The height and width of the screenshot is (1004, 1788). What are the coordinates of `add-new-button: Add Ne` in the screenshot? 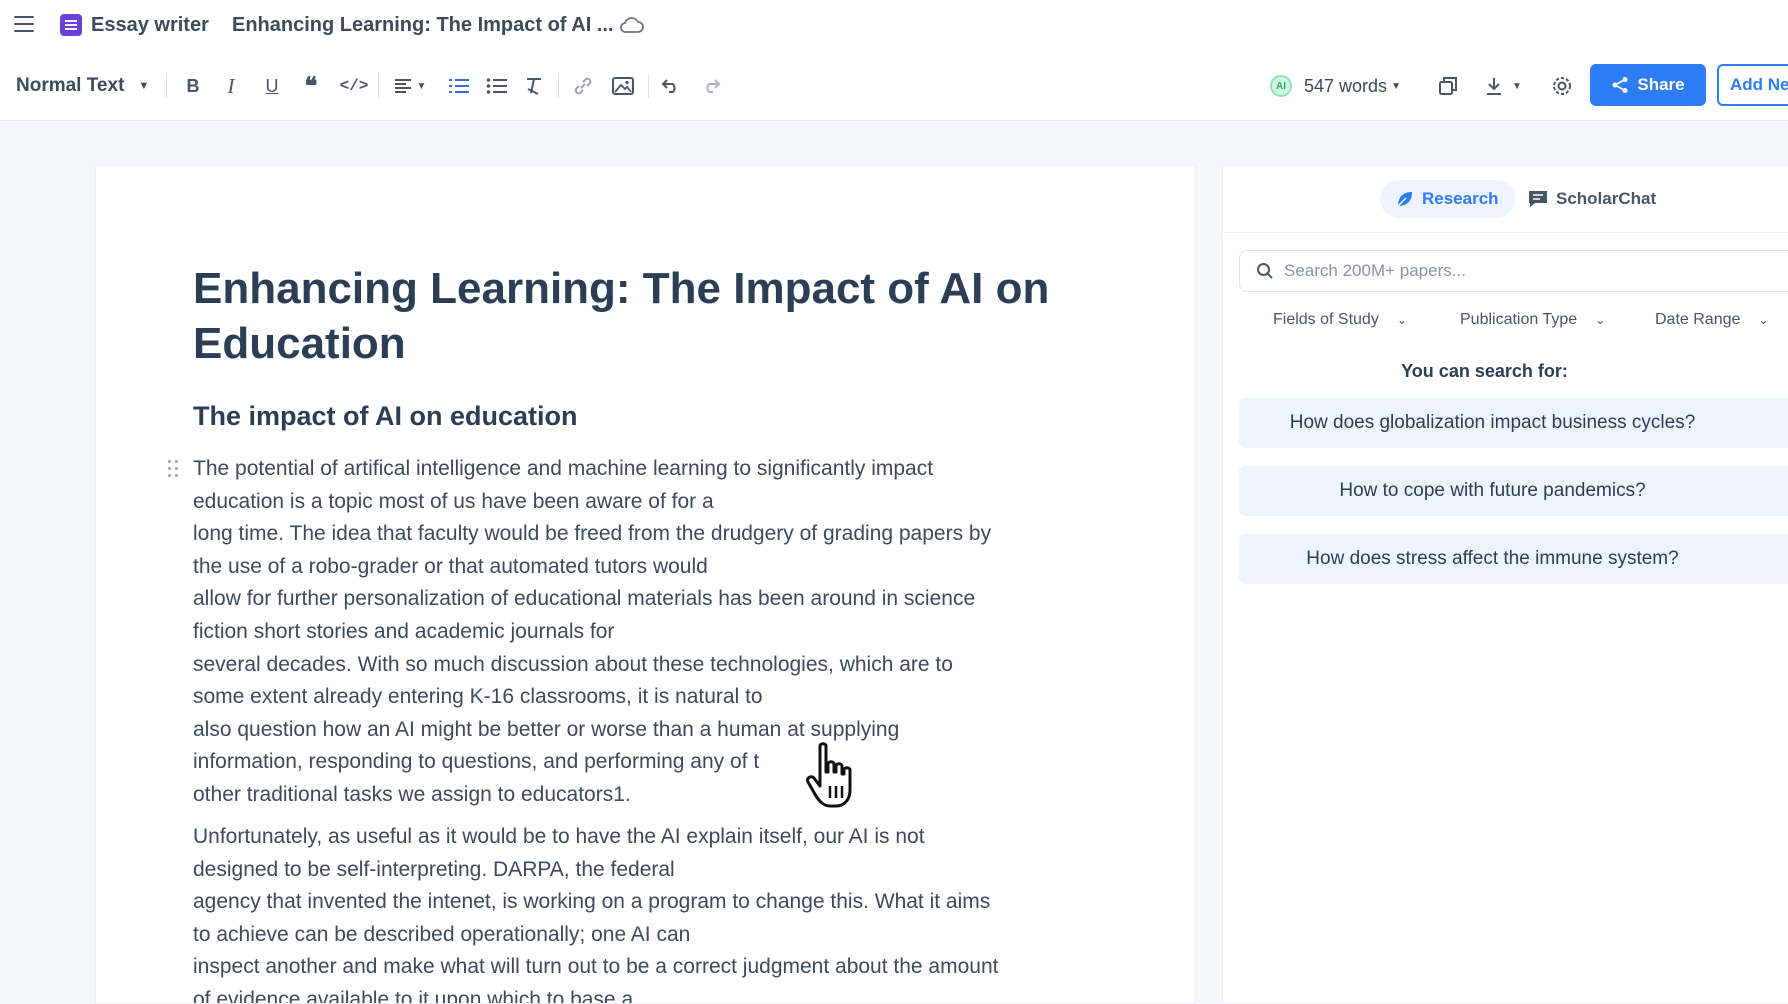 It's located at (1752, 85).